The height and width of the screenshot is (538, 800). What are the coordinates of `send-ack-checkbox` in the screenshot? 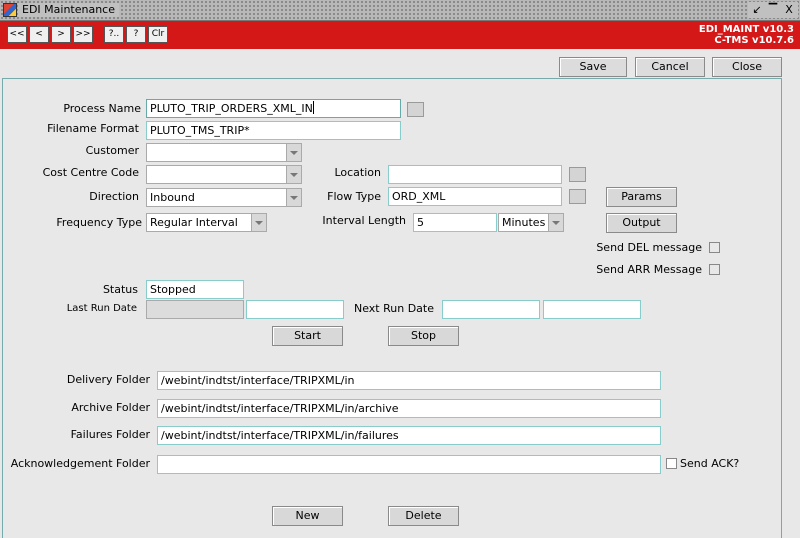 It's located at (671, 463).